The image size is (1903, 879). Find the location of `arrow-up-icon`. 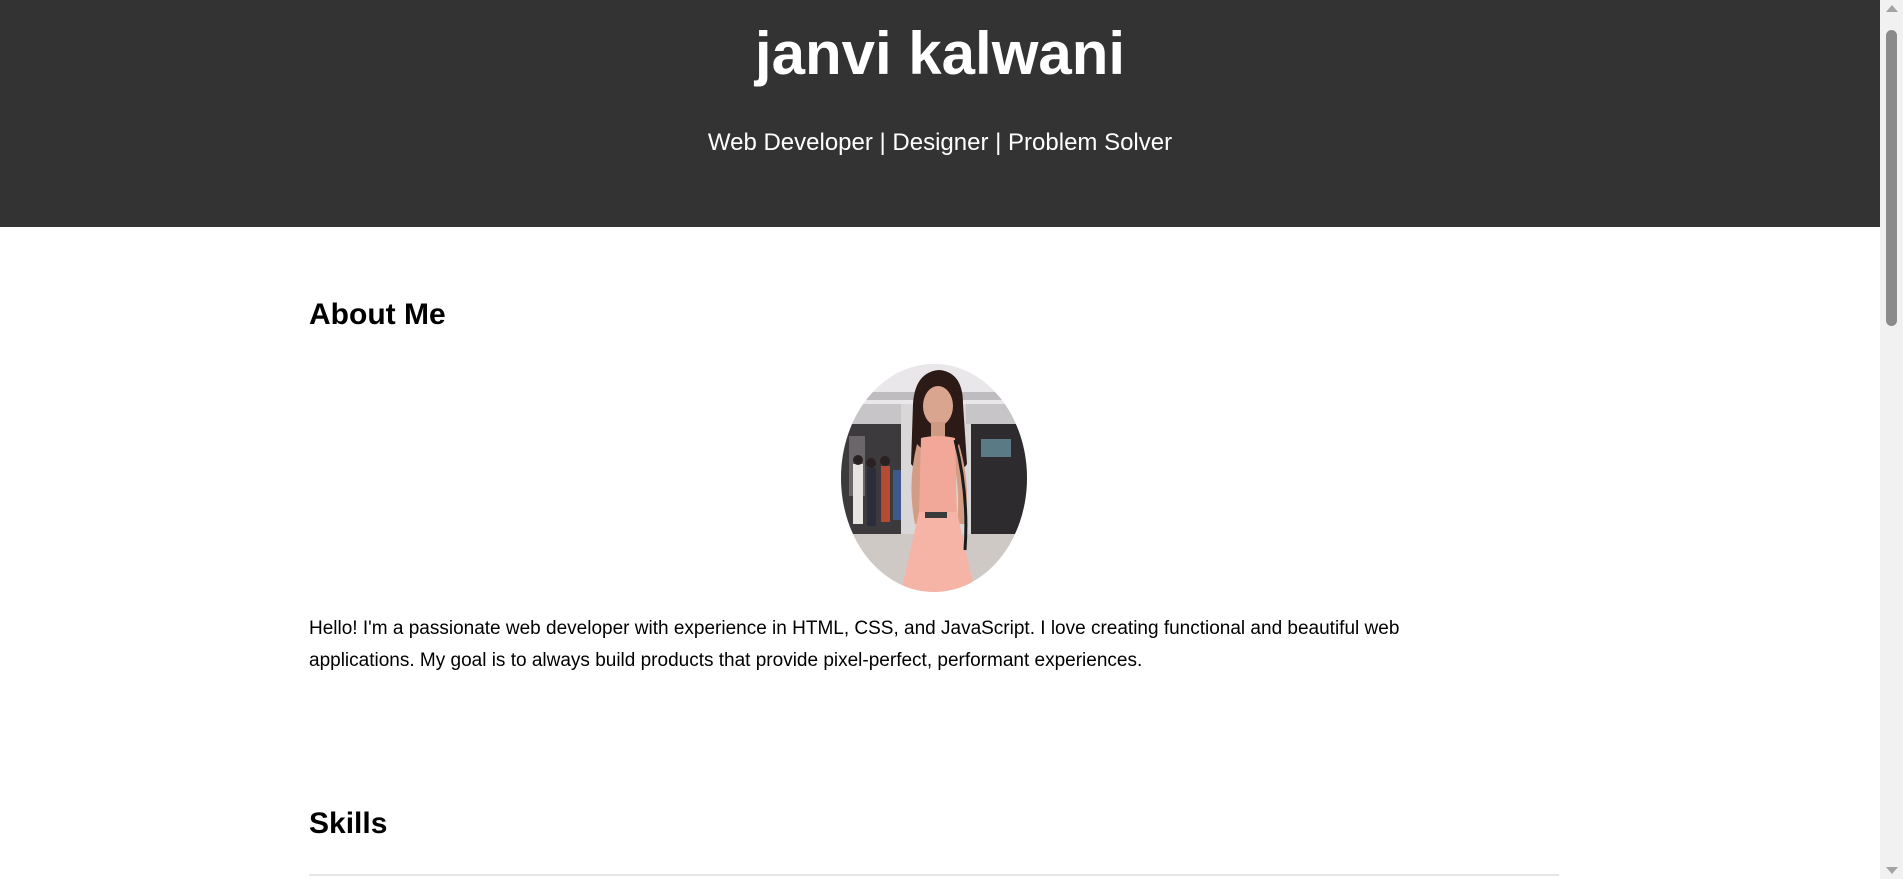

arrow-up-icon is located at coordinates (1891, 8).